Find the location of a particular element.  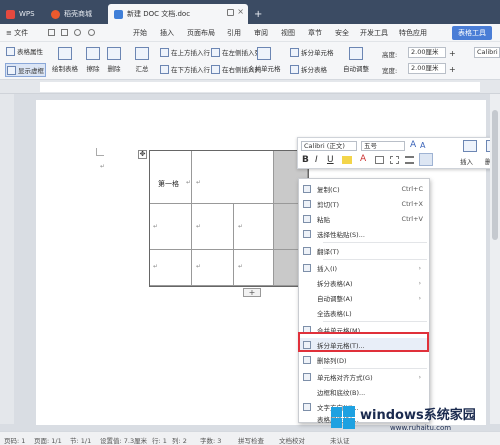

menu-select-table: 全选表格(L) is located at coordinates (364, 313).